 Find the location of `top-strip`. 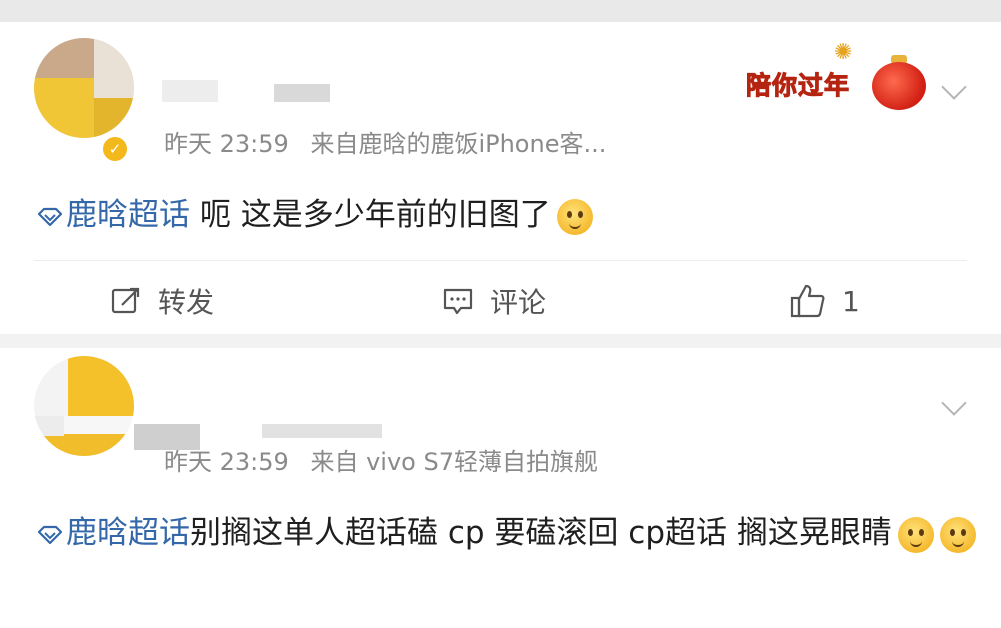

top-strip is located at coordinates (500, 11).